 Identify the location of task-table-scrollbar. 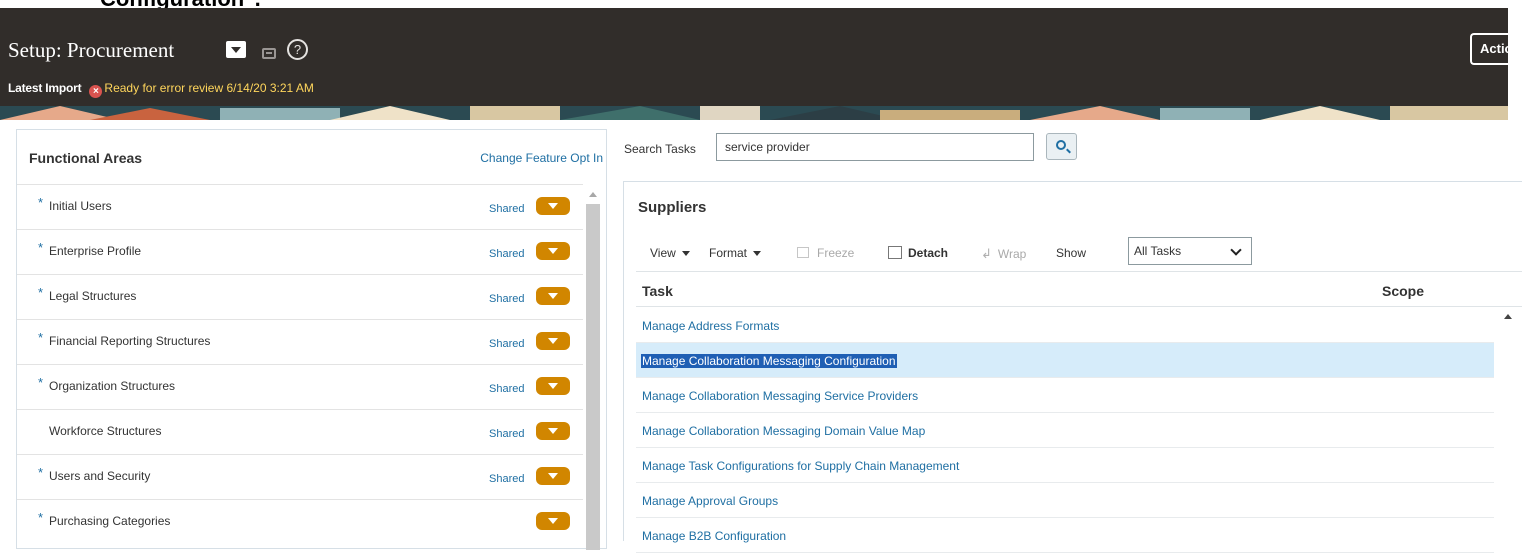
(1508, 430).